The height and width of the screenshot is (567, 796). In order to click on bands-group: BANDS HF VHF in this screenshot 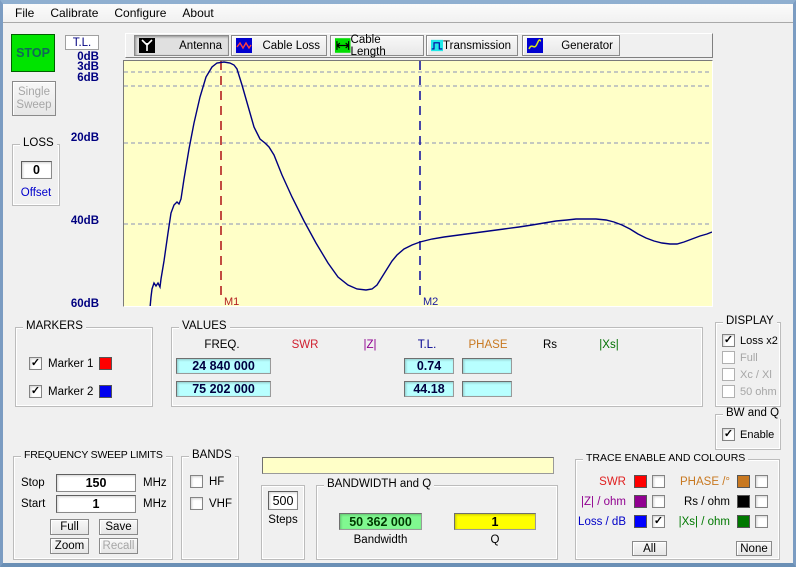, I will do `click(210, 504)`.